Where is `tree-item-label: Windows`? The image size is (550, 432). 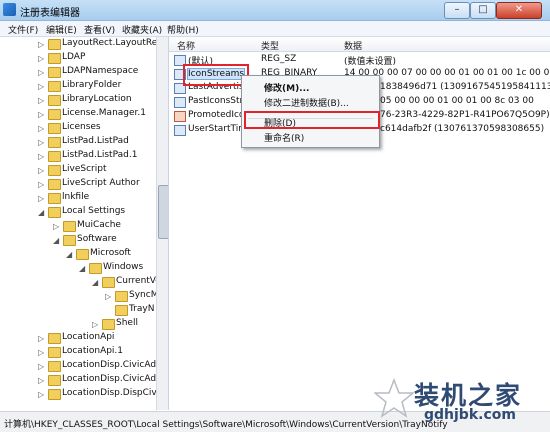
tree-item-label: Windows is located at coordinates (123, 267).